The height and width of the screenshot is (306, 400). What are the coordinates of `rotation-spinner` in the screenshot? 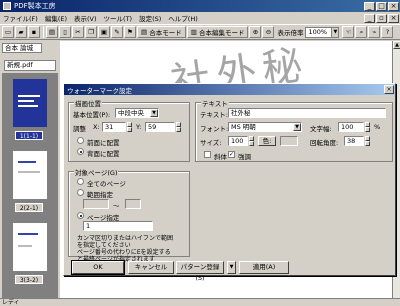 It's located at (367, 141).